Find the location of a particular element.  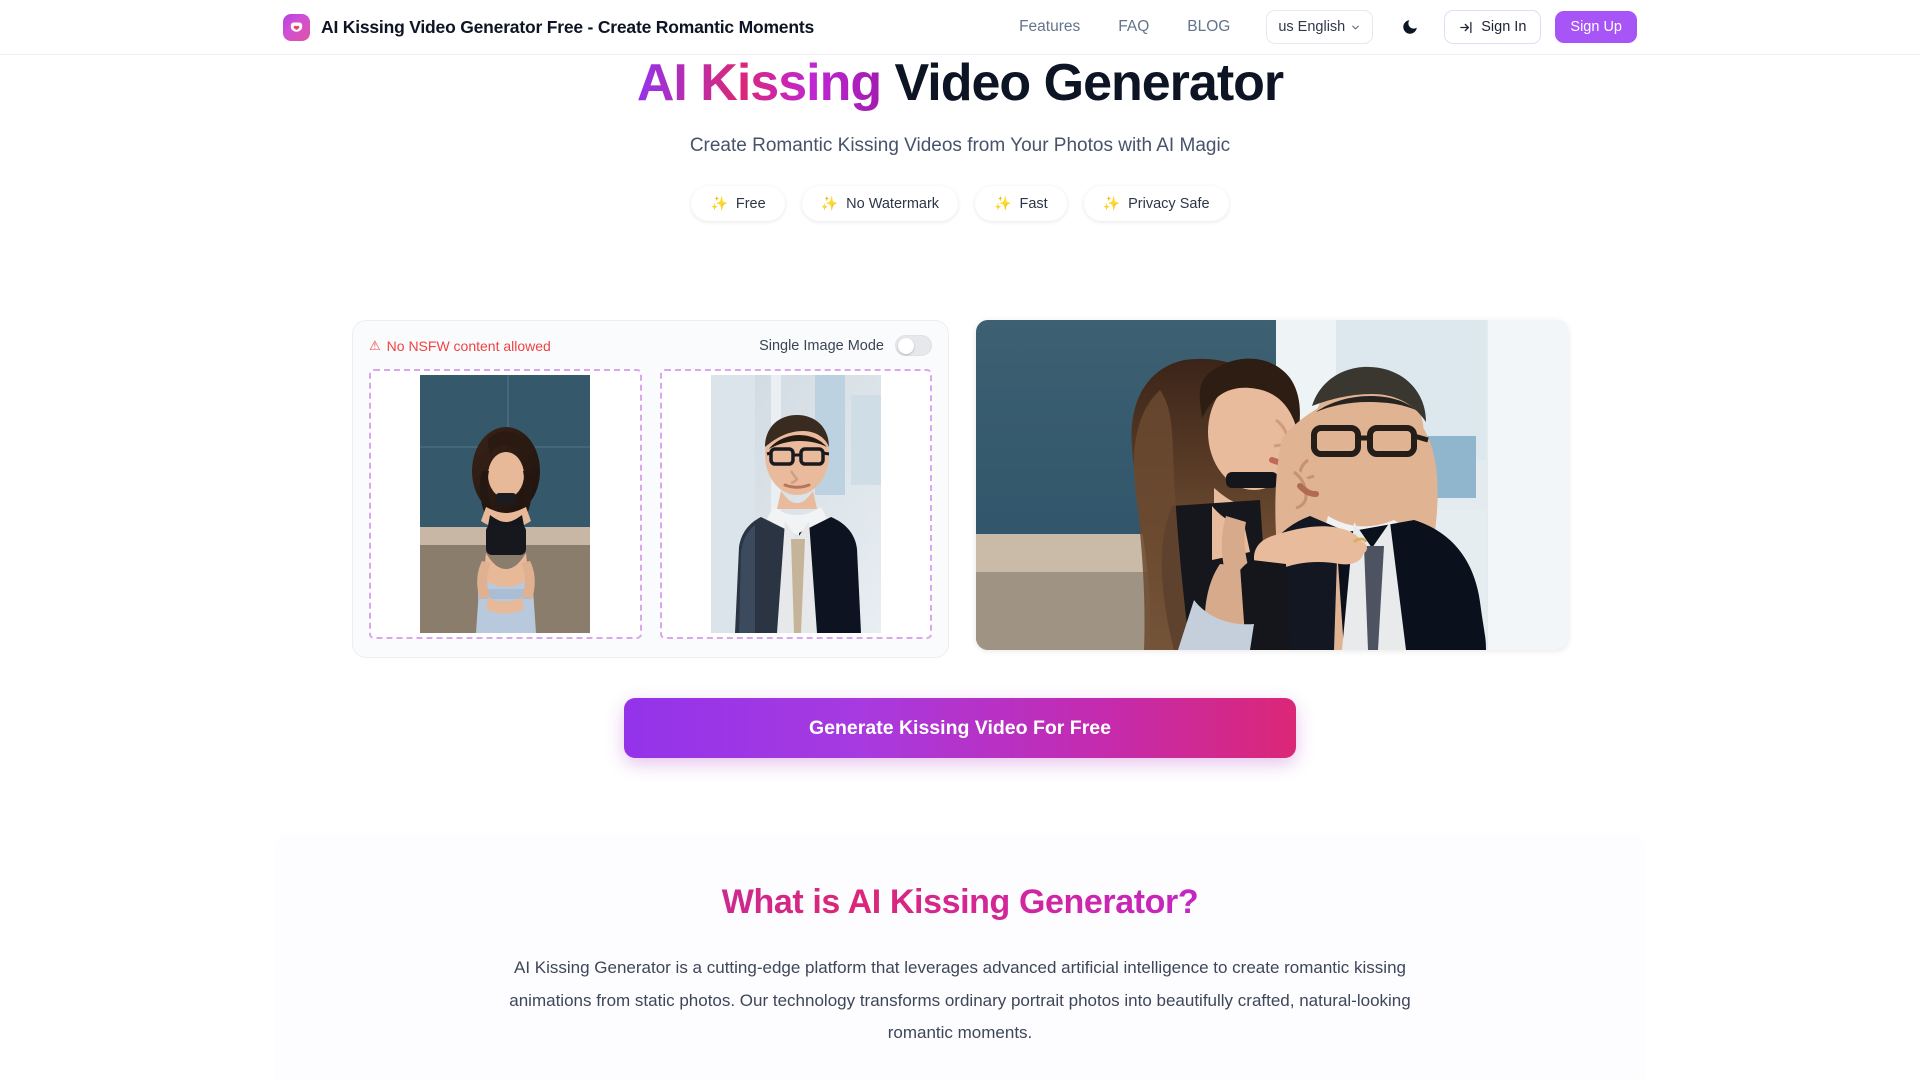

cta-section: Generate Kissing Video For Free is located at coordinates (960, 728).